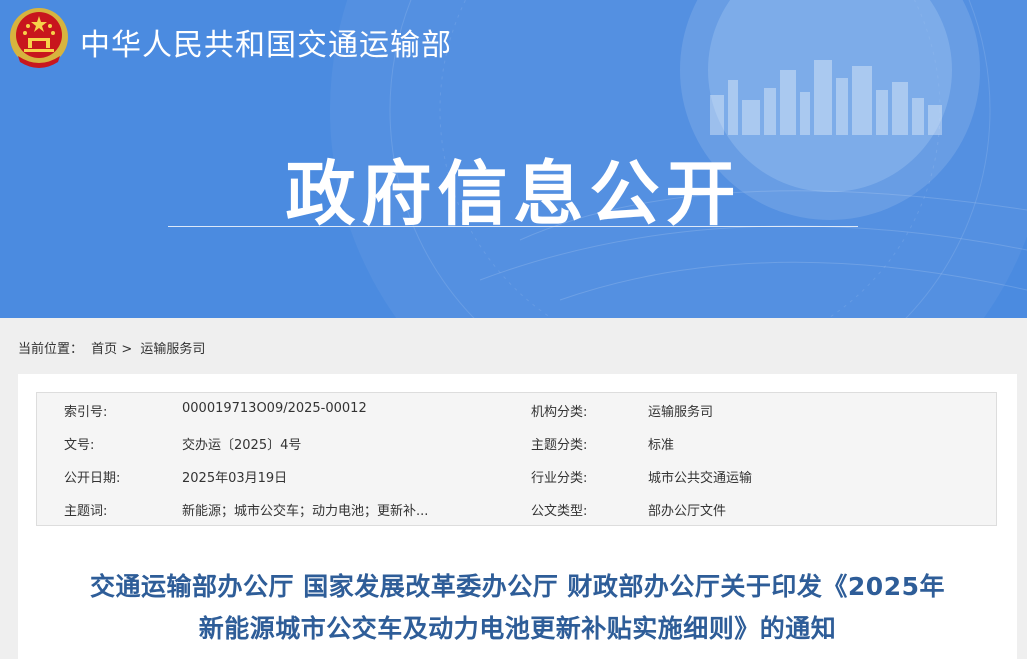  I want to click on metadata-row: 索引号: 000019713O09/2025-00012 机构分类: 运输服务司, so click(516, 409).